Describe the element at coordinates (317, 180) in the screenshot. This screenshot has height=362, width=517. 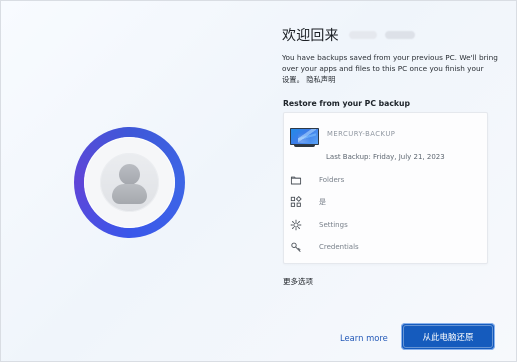
I see `backup-item-folders: Folders` at that location.